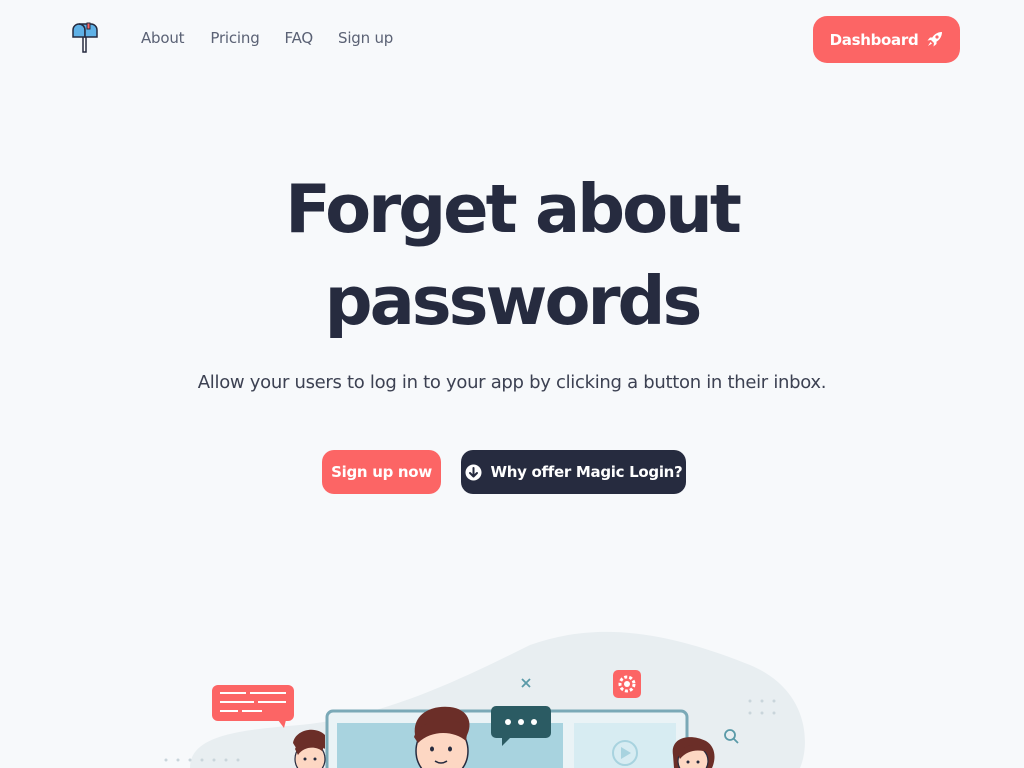  I want to click on person-left-avatar, so click(309, 748).